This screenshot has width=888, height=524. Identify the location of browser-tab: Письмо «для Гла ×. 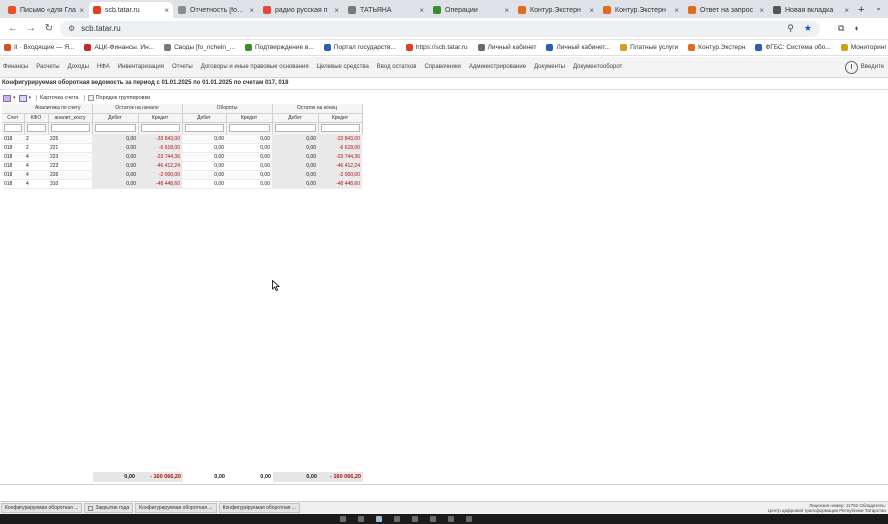
(46, 10).